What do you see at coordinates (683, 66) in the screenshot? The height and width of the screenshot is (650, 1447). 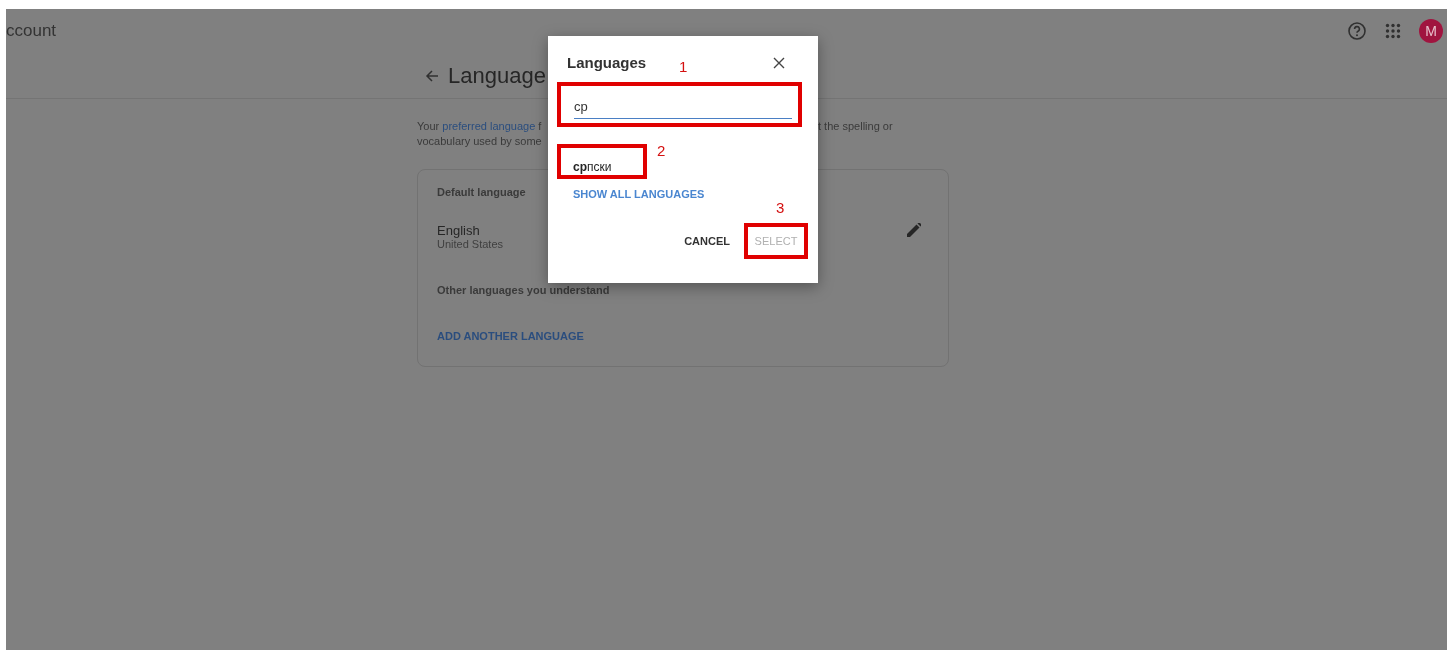 I see `annotation-number: 1` at bounding box center [683, 66].